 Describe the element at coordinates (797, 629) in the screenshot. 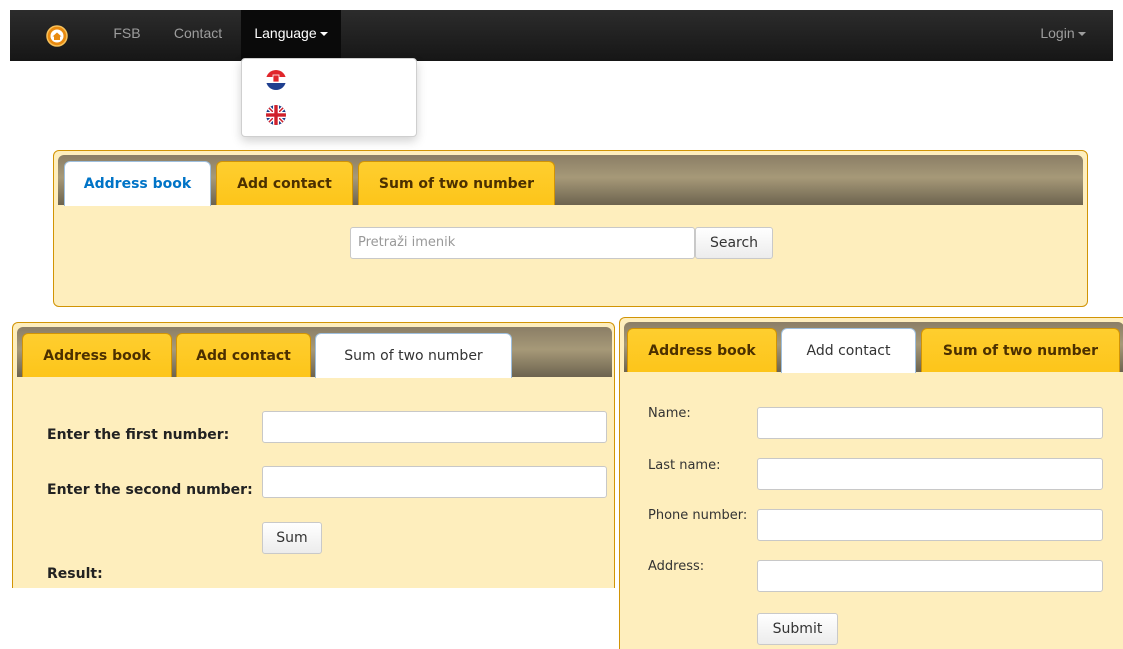

I see `submit-button: Submit` at that location.